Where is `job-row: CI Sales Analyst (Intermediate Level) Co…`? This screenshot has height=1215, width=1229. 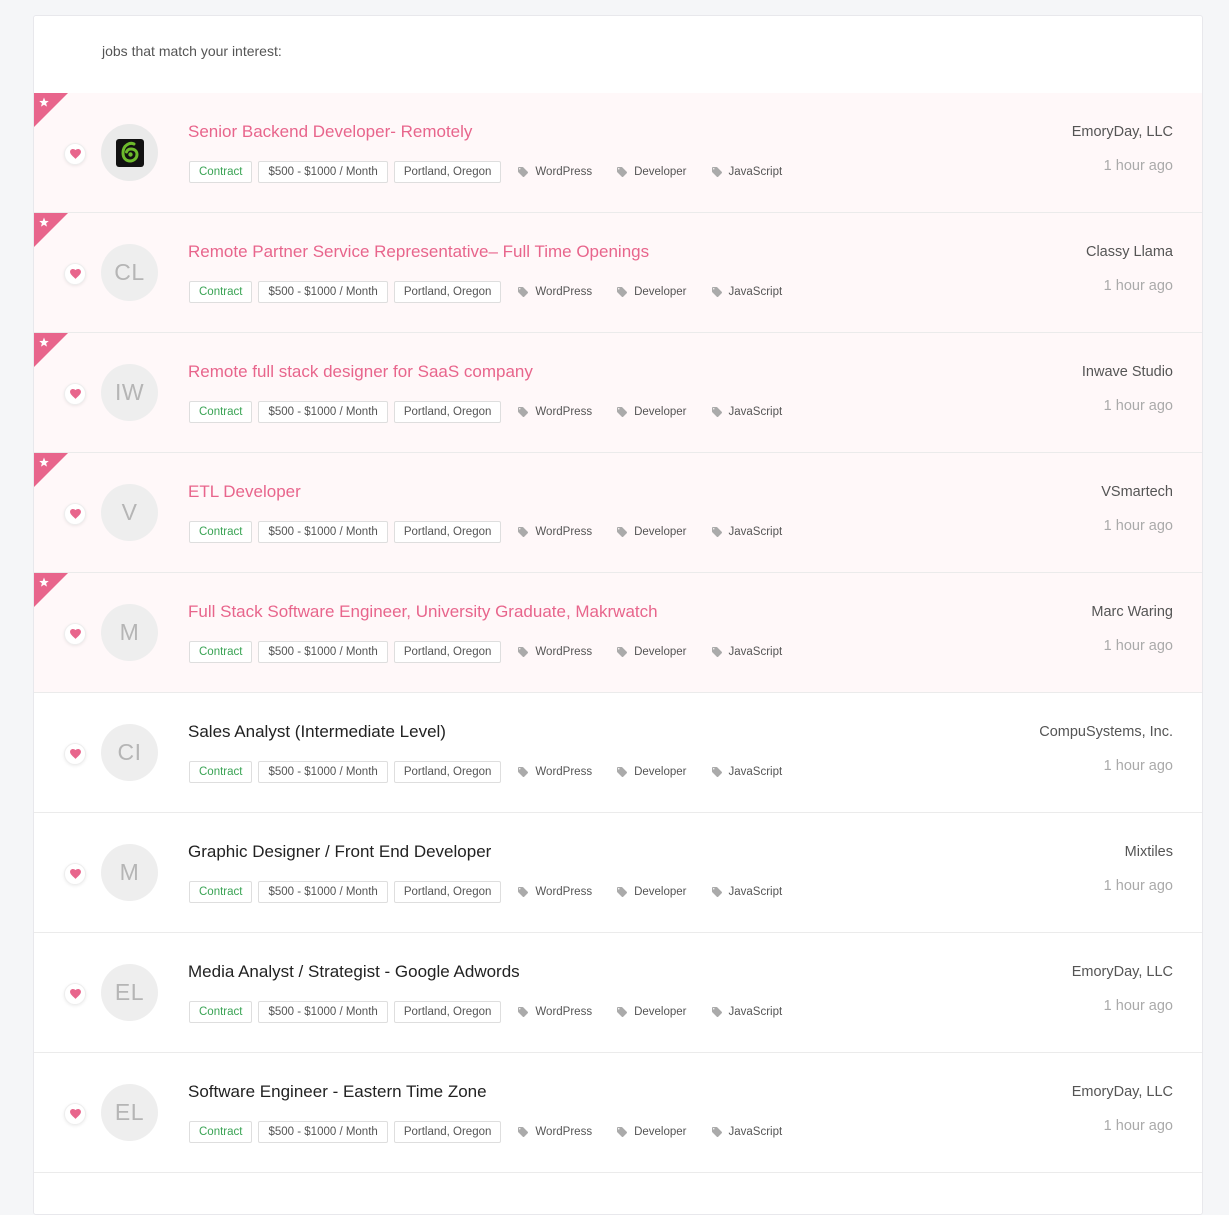
job-row: CI Sales Analyst (Intermediate Level) Co… is located at coordinates (618, 753).